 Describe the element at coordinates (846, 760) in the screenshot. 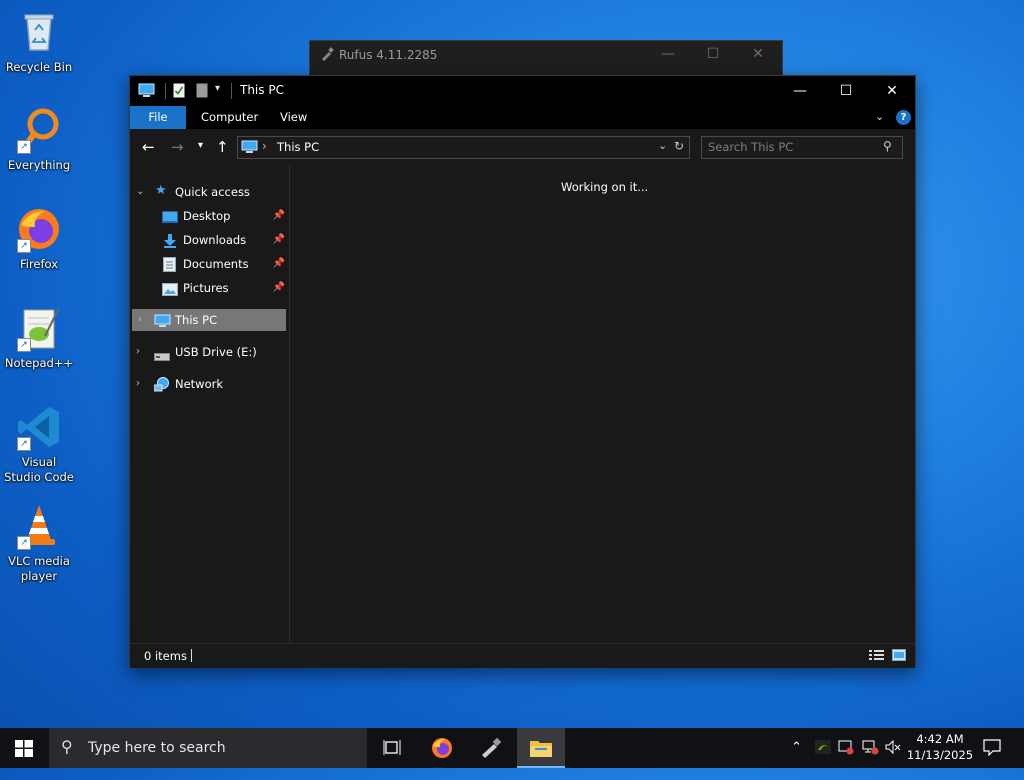

I see `security-tray-icon` at that location.